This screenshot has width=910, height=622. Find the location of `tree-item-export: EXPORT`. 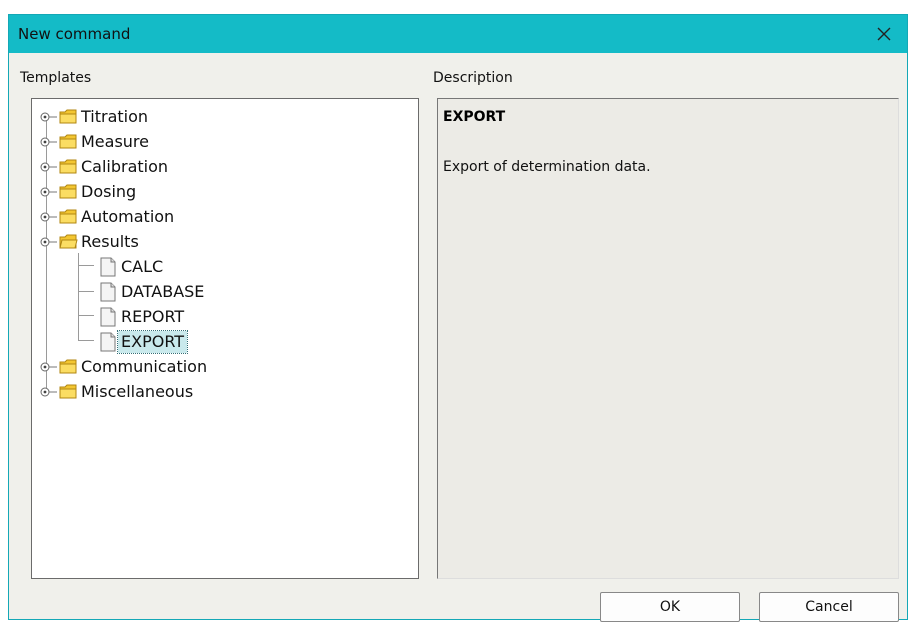

tree-item-export: EXPORT is located at coordinates (143, 342).